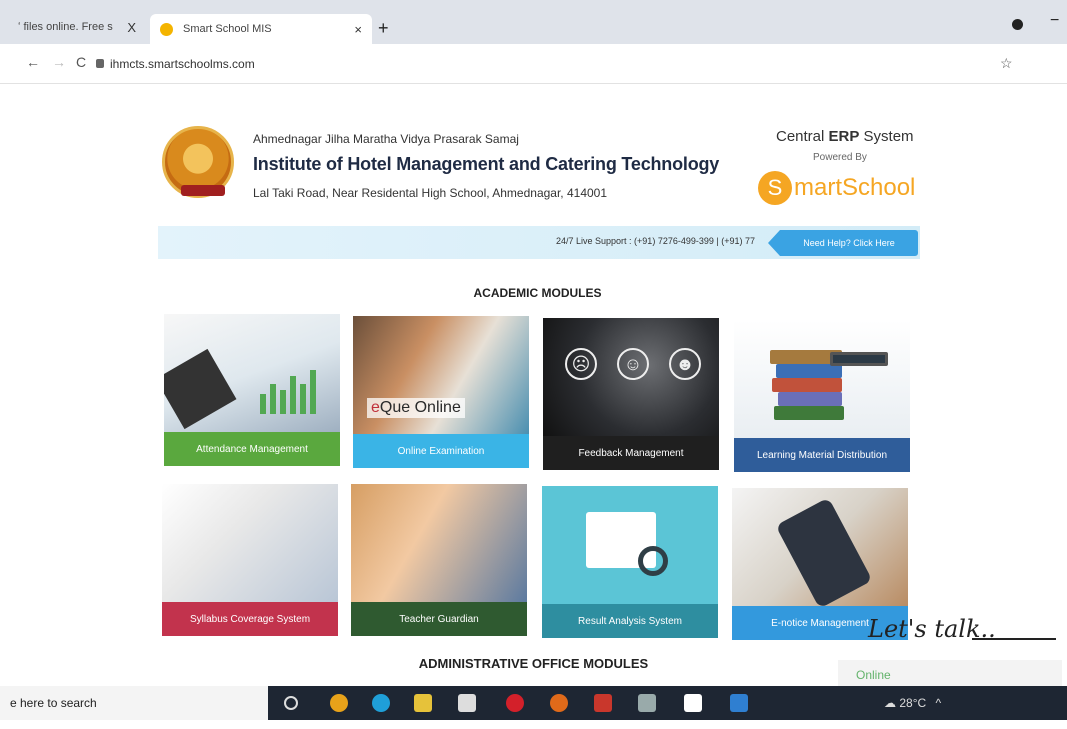 The height and width of the screenshot is (729, 1067). What do you see at coordinates (739, 703) in the screenshot?
I see `window-app-icon` at bounding box center [739, 703].